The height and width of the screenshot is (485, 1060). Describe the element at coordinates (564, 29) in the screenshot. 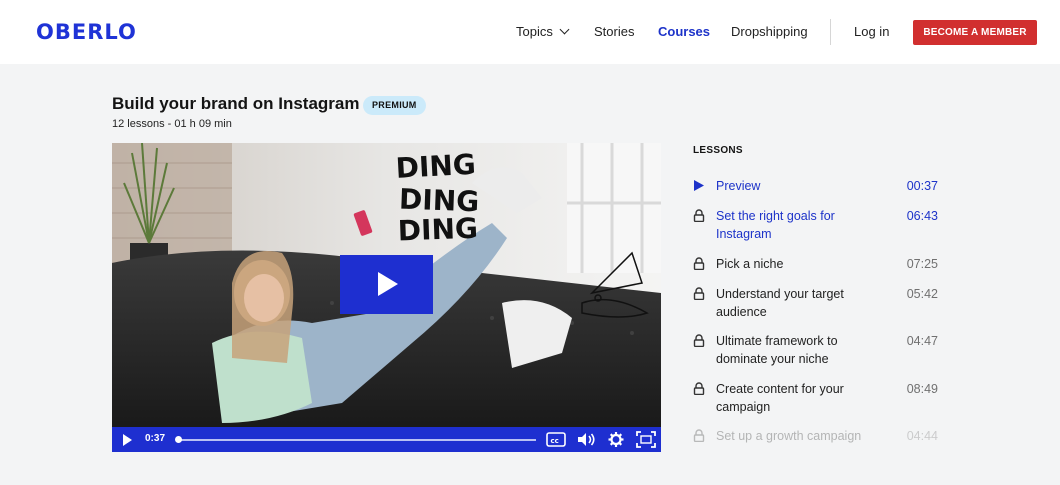

I see `chevron-down-icon` at that location.